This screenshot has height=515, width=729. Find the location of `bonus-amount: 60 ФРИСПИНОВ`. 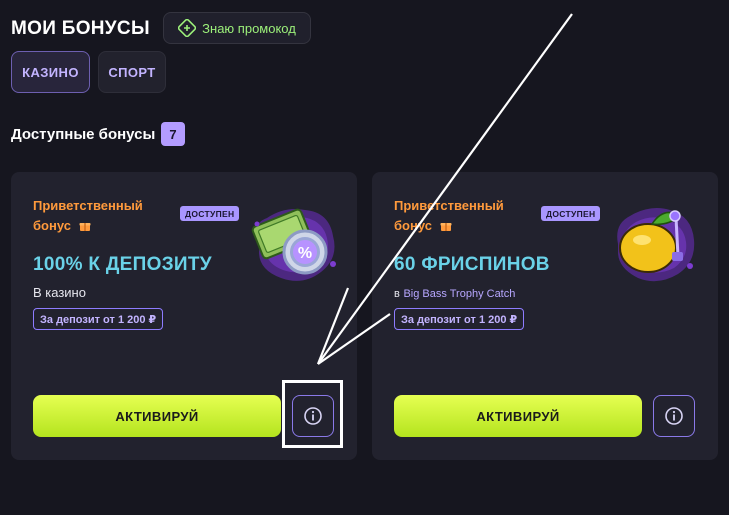

bonus-amount: 60 ФРИСПИНОВ is located at coordinates (472, 264).